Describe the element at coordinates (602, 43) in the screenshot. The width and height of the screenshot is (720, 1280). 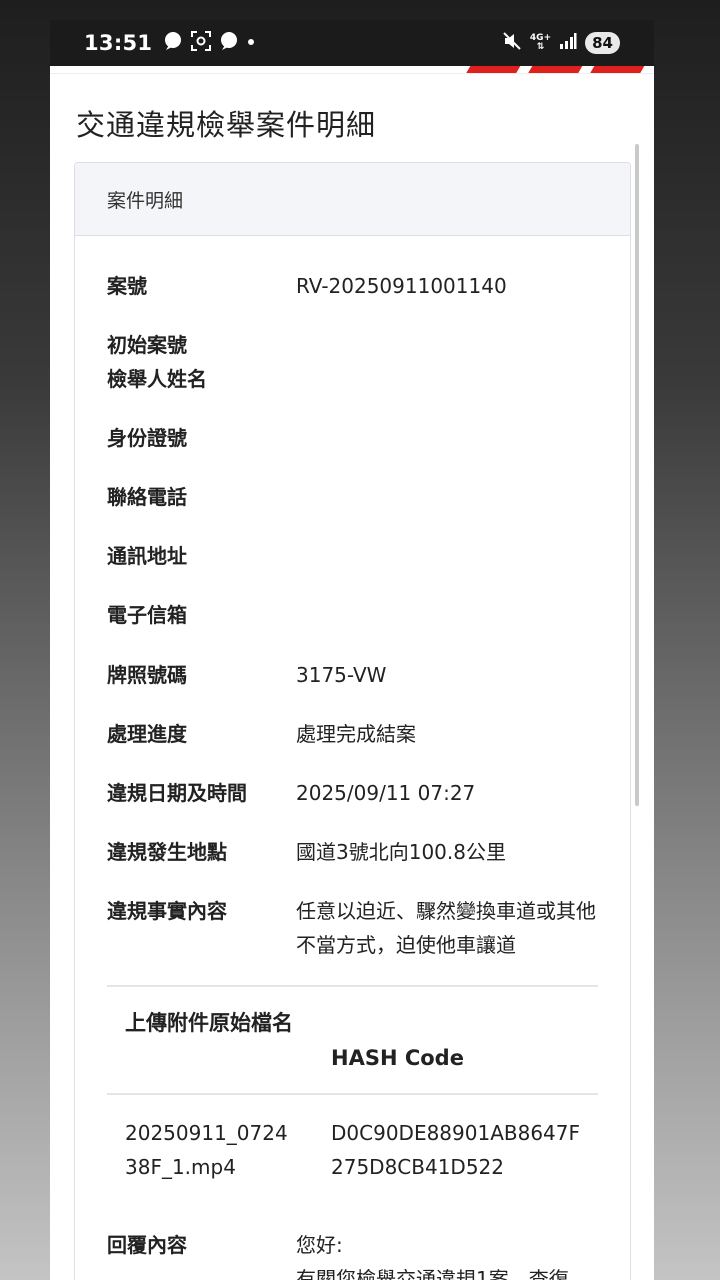
I see `battery-indicator: 84` at that location.